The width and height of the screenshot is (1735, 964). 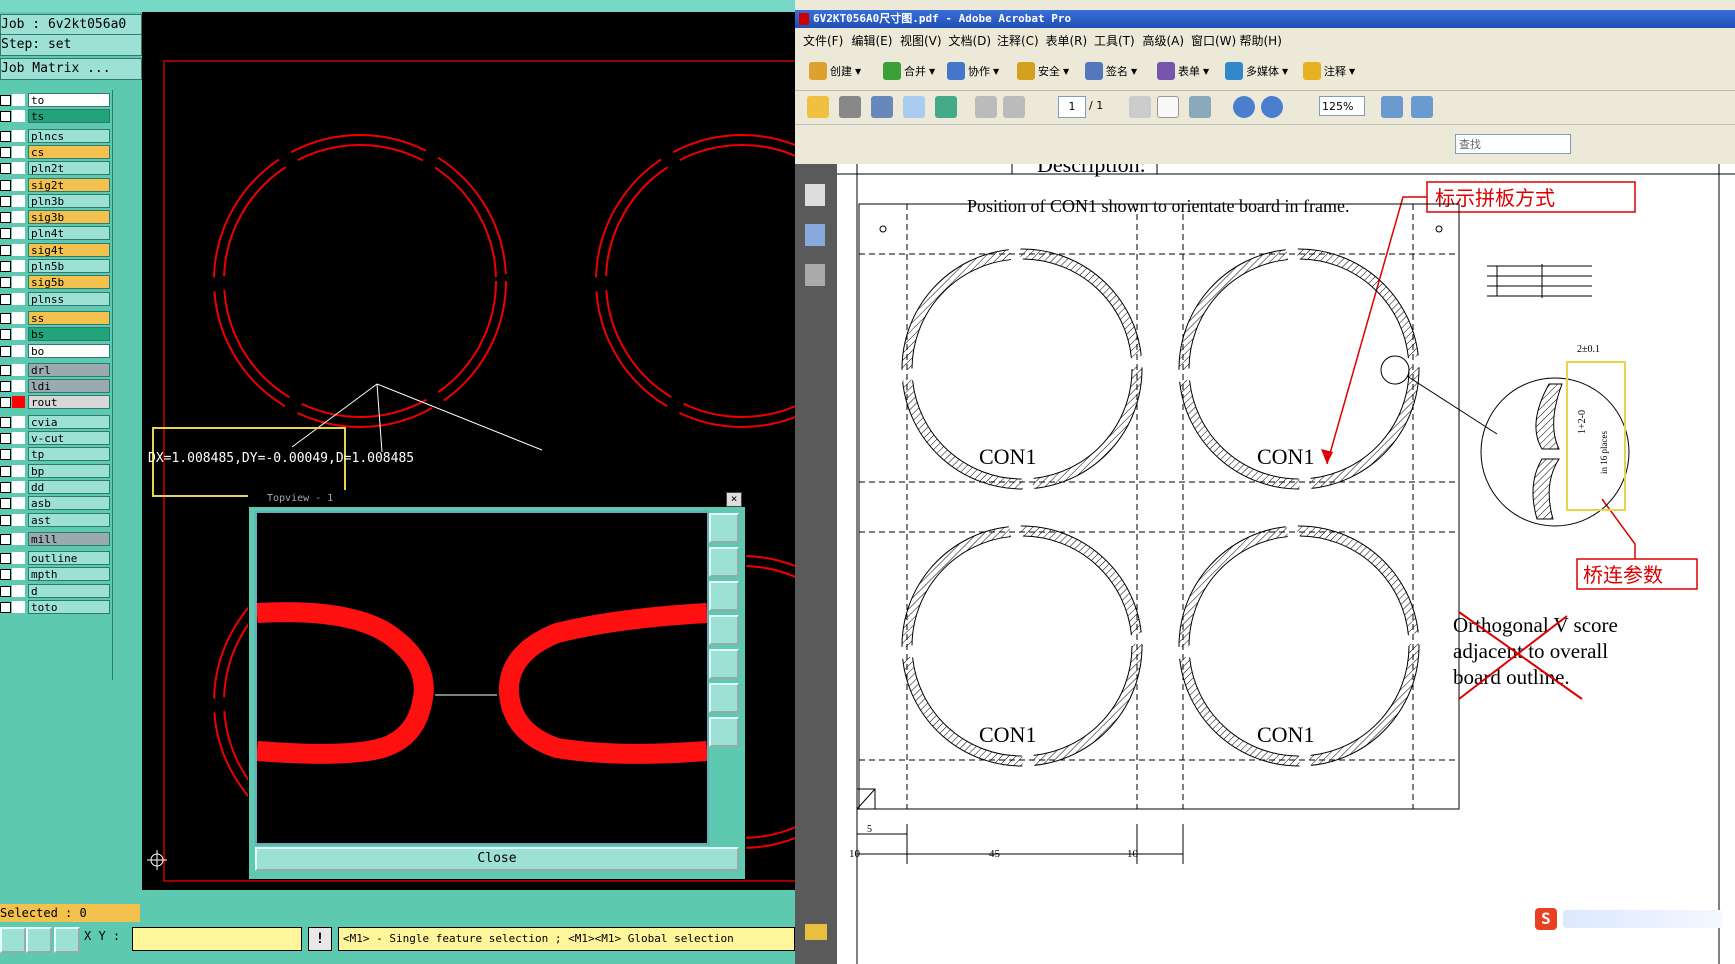 I want to click on layer-row-d: d, so click(x=56, y=591).